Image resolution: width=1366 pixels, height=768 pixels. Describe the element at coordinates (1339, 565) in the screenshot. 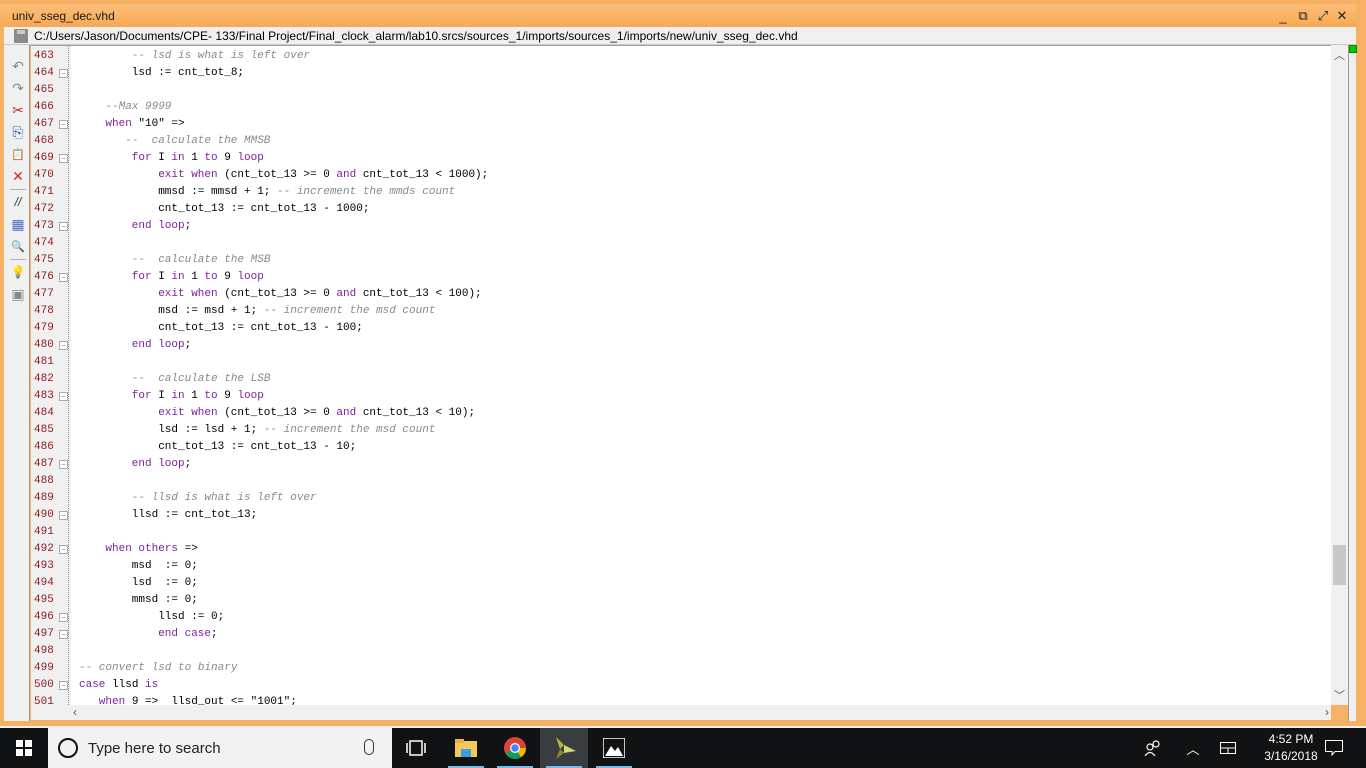

I see `vertical-scroll-thumb` at that location.